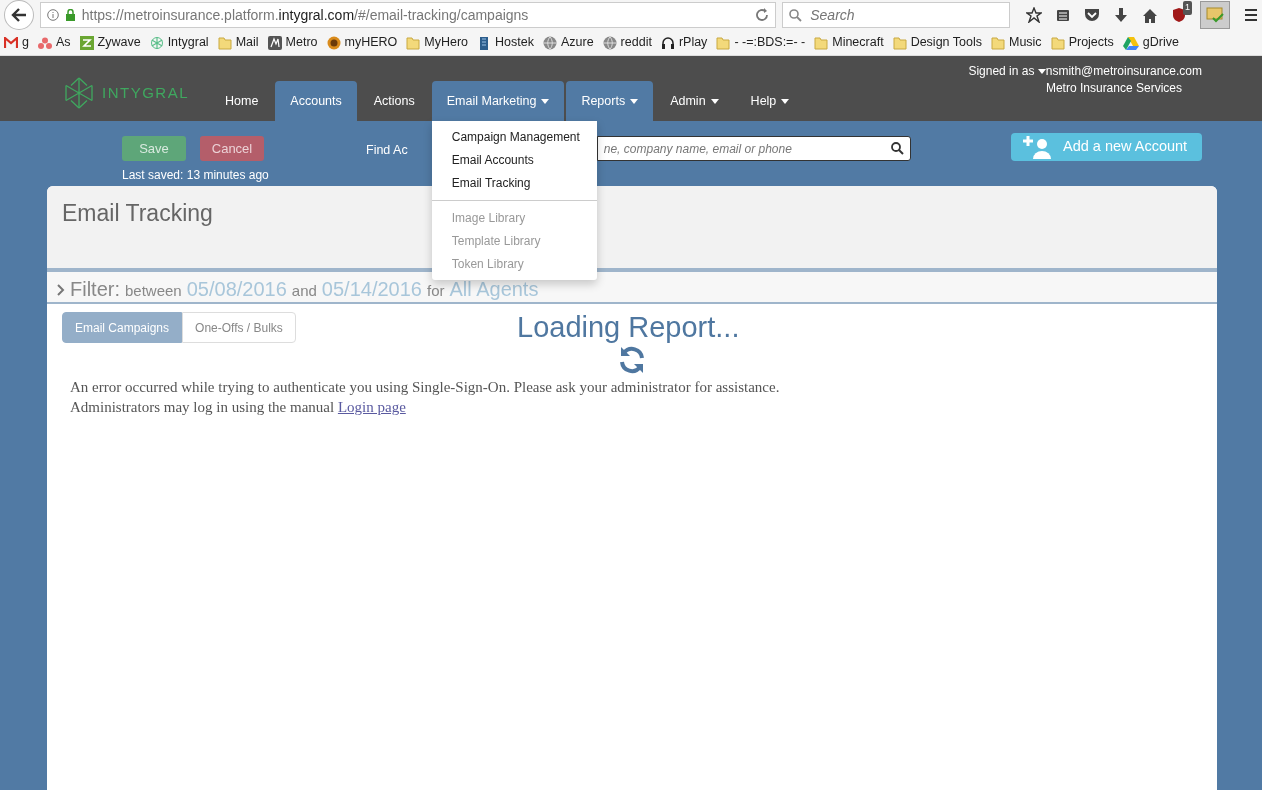 The height and width of the screenshot is (790, 1262). I want to click on filter-text: between, so click(153, 291).